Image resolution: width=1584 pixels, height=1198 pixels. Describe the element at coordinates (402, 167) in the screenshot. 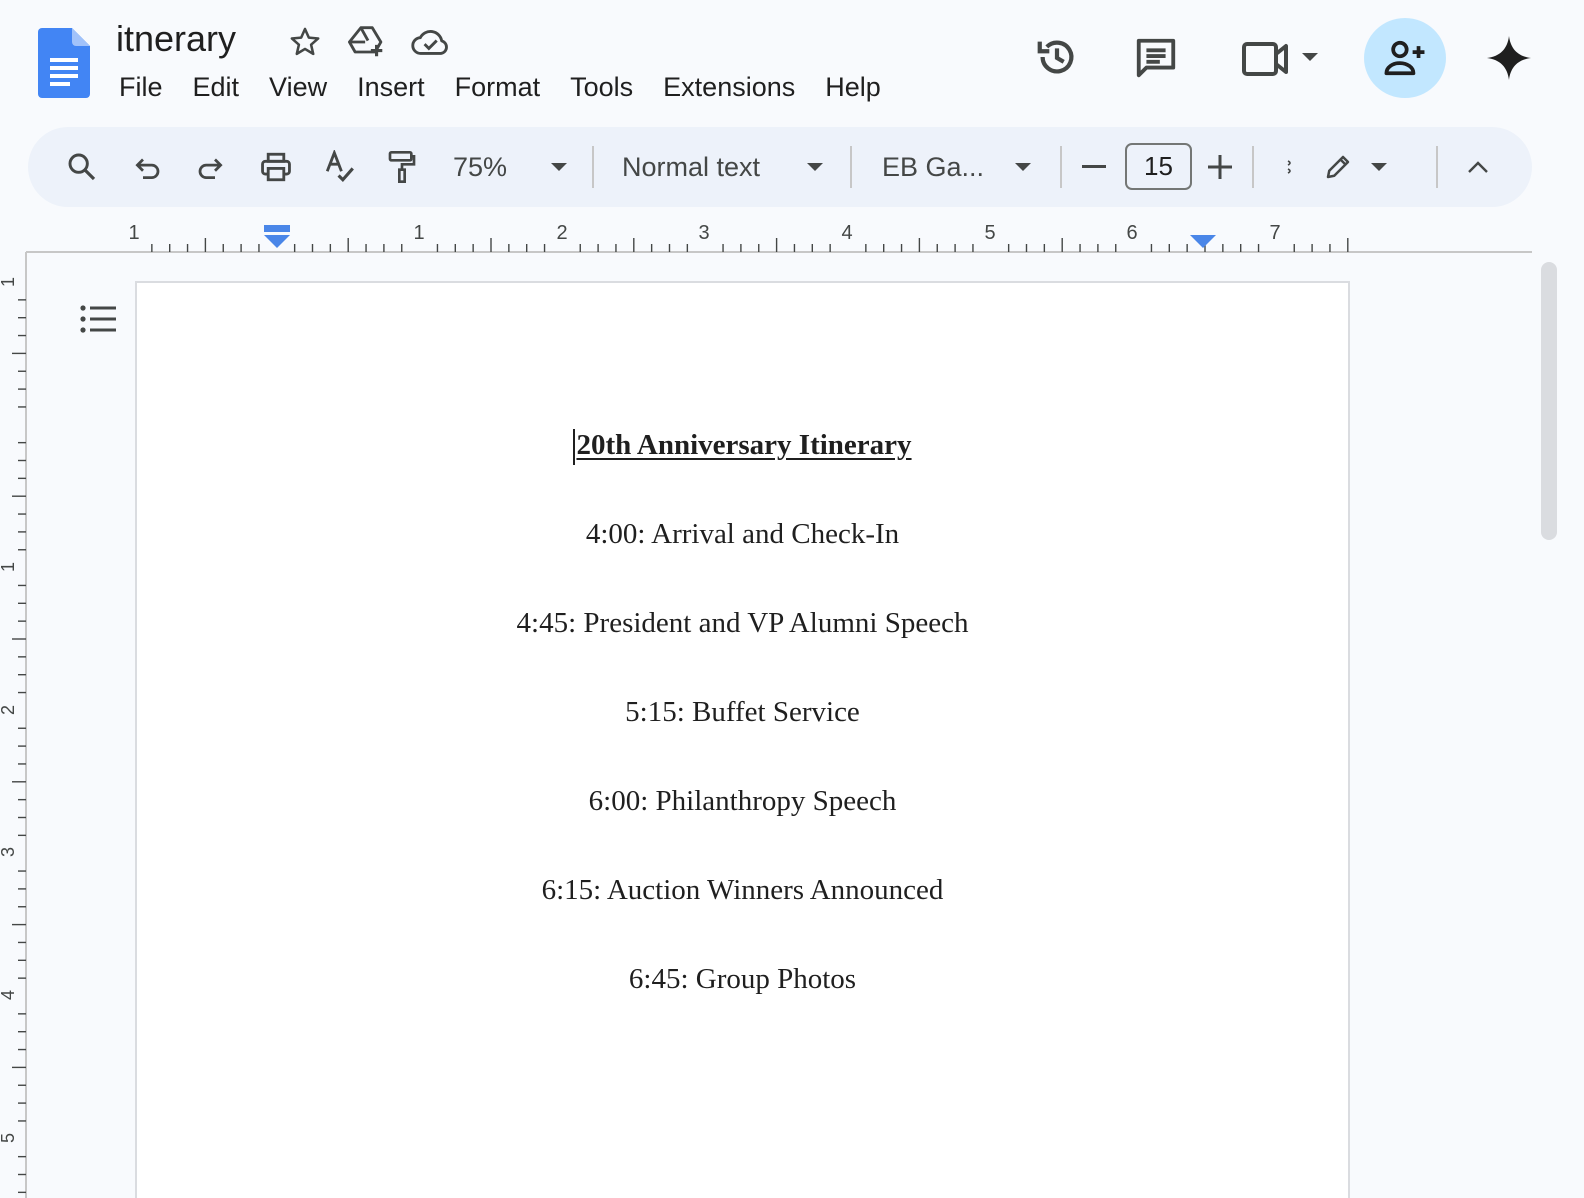

I see `paint-format-icon` at that location.